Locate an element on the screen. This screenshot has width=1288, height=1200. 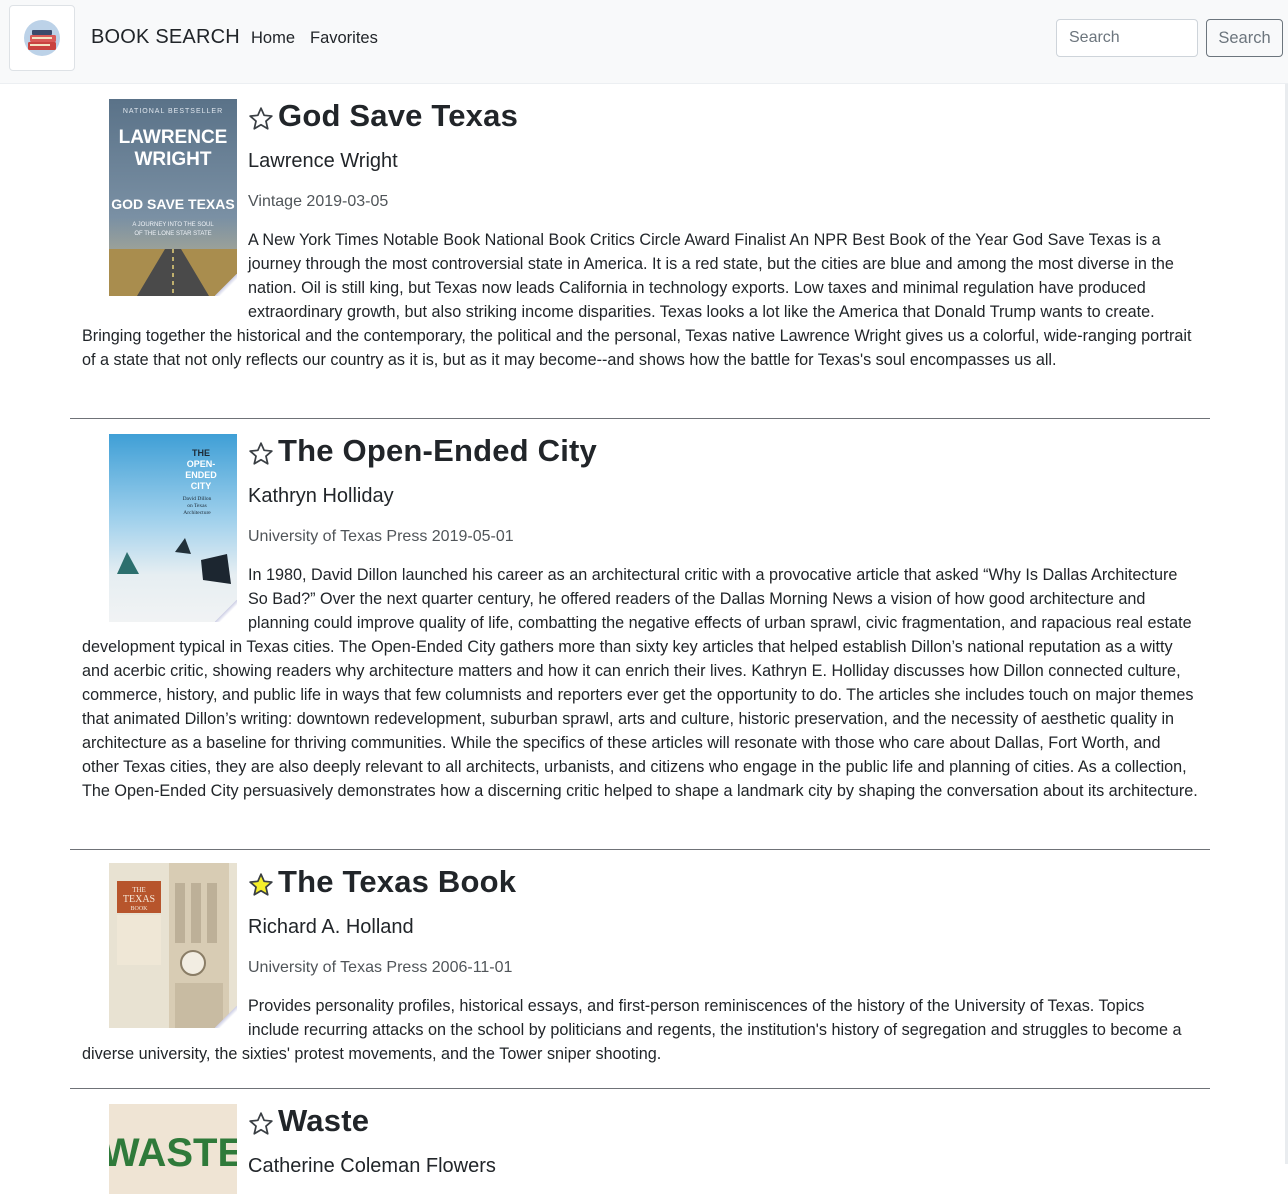
svg-text: OF THE LONE STAR STATE is located at coordinates (172, 234).